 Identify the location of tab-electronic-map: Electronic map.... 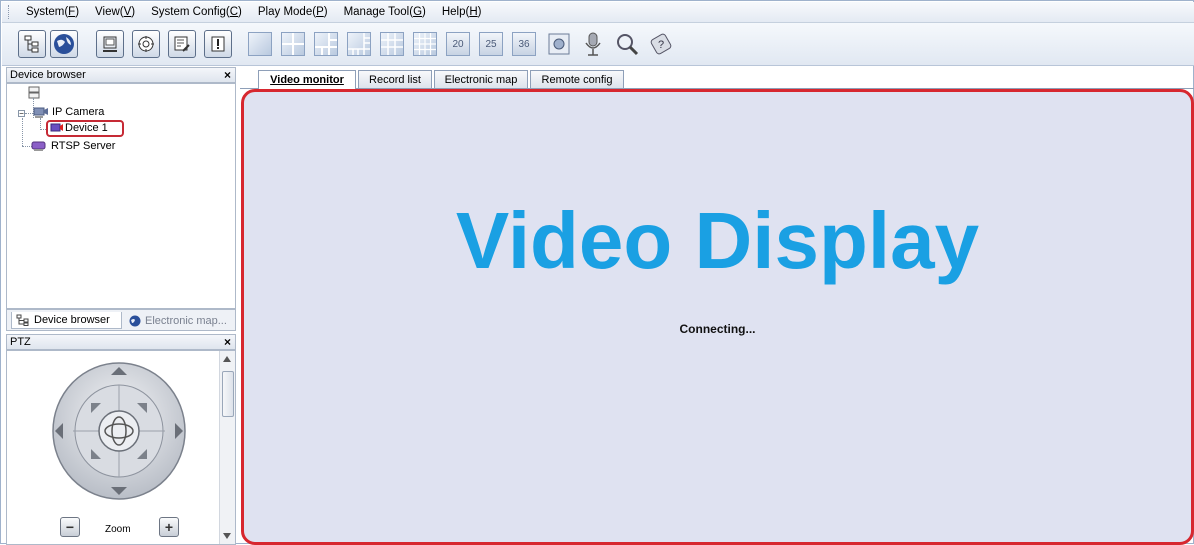
(179, 320).